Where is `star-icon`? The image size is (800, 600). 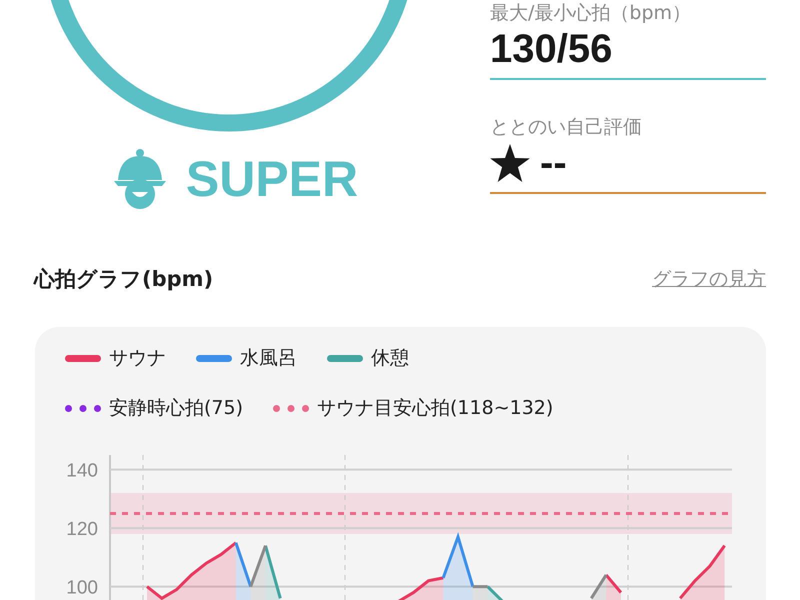
star-icon is located at coordinates (510, 163).